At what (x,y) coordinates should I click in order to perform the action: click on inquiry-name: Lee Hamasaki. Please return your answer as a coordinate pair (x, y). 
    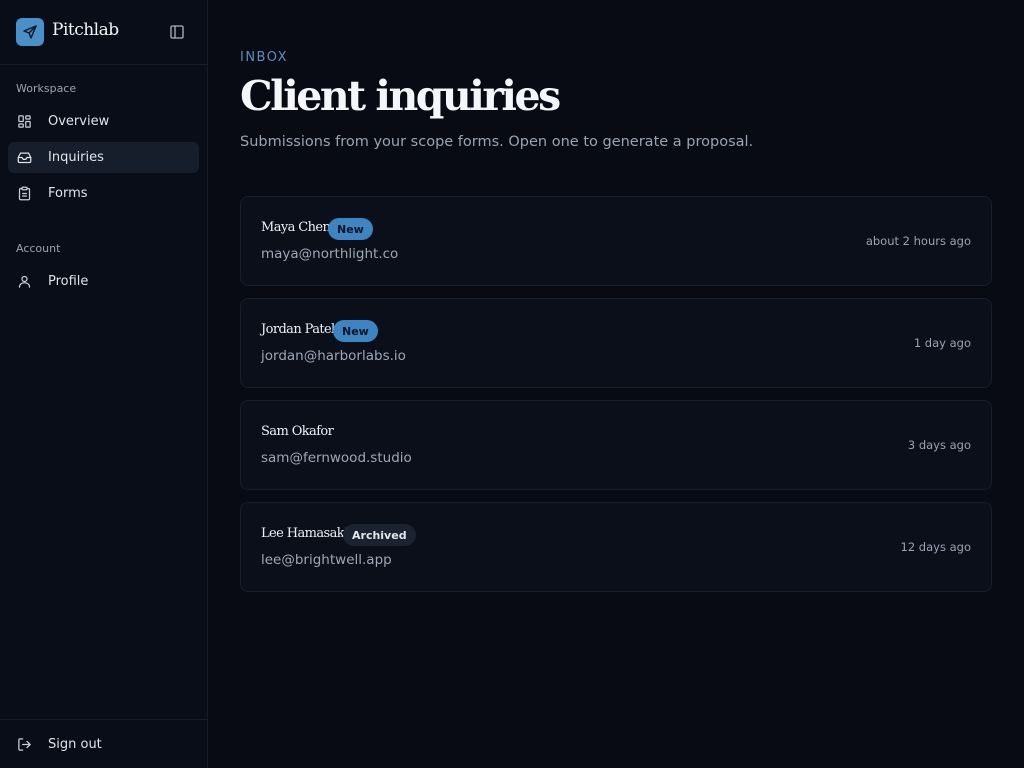
    Looking at the image, I should click on (304, 533).